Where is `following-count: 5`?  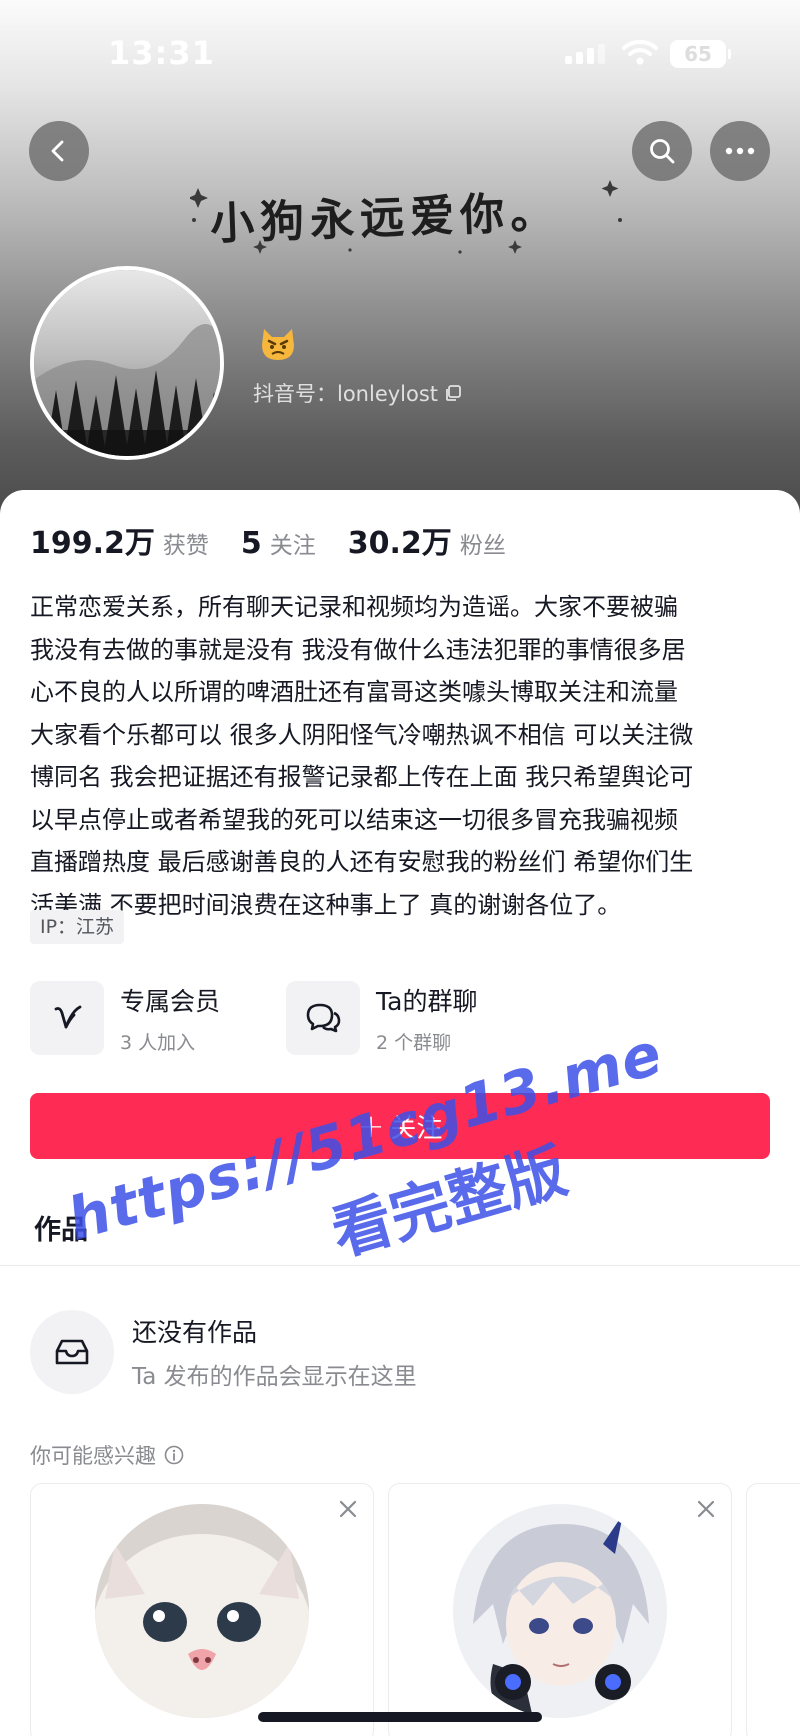 following-count: 5 is located at coordinates (251, 543).